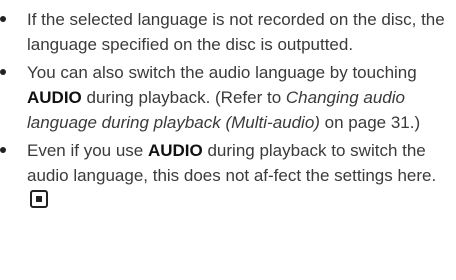  What do you see at coordinates (87, 150) in the screenshot?
I see `note-text-start: Even if you use` at bounding box center [87, 150].